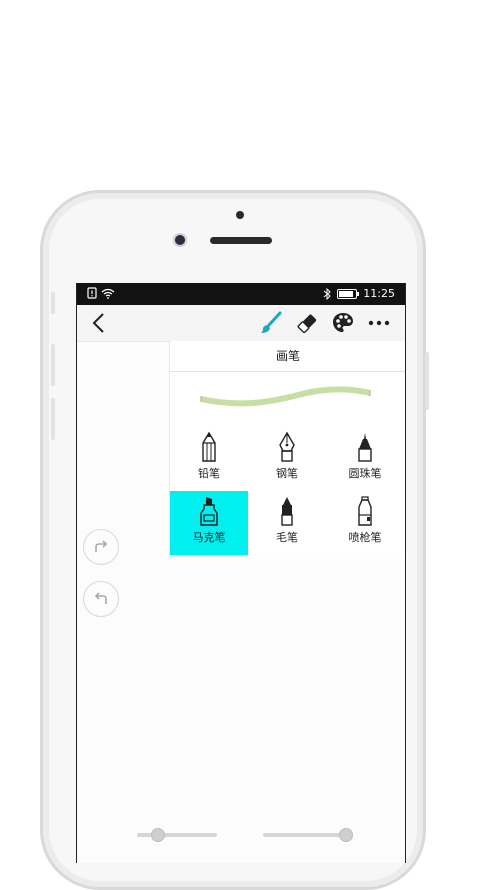 Image resolution: width=480 pixels, height=890 pixels. Describe the element at coordinates (209, 537) in the screenshot. I see `brush-label: 马克笔` at that location.